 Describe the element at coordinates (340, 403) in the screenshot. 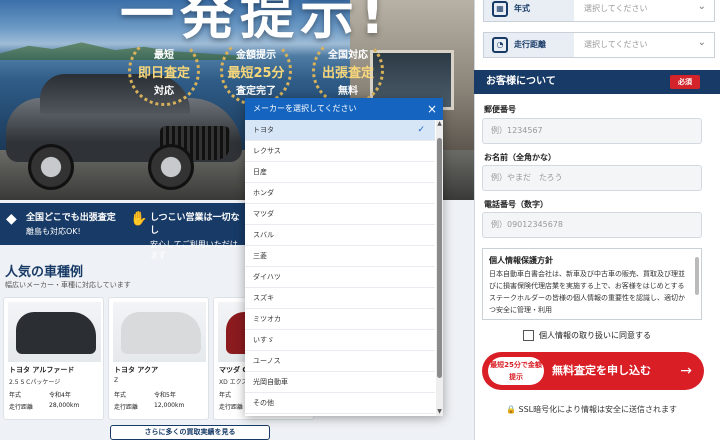

I see `option-other: その他` at that location.